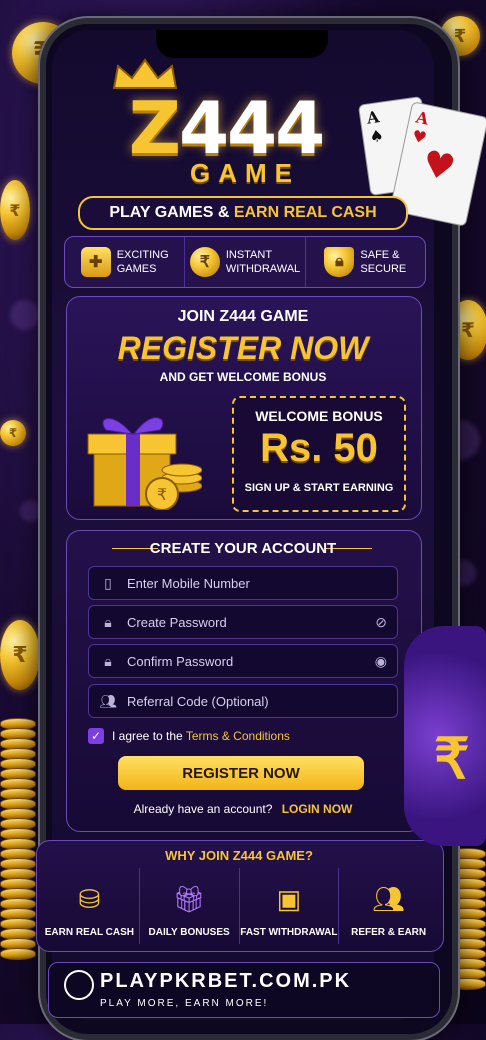 The width and height of the screenshot is (486, 1040). I want to click on register-now-button: REGISTER NOW, so click(241, 773).